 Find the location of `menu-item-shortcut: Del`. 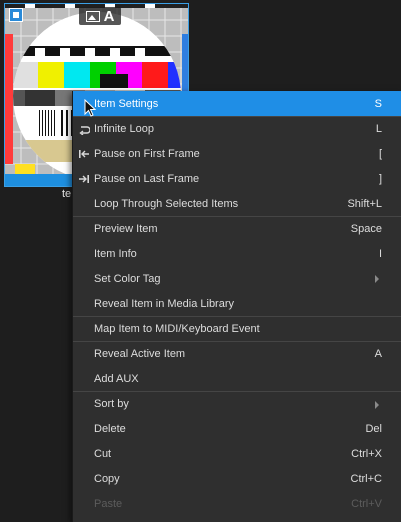

menu-item-shortcut: Del is located at coordinates (373, 428).